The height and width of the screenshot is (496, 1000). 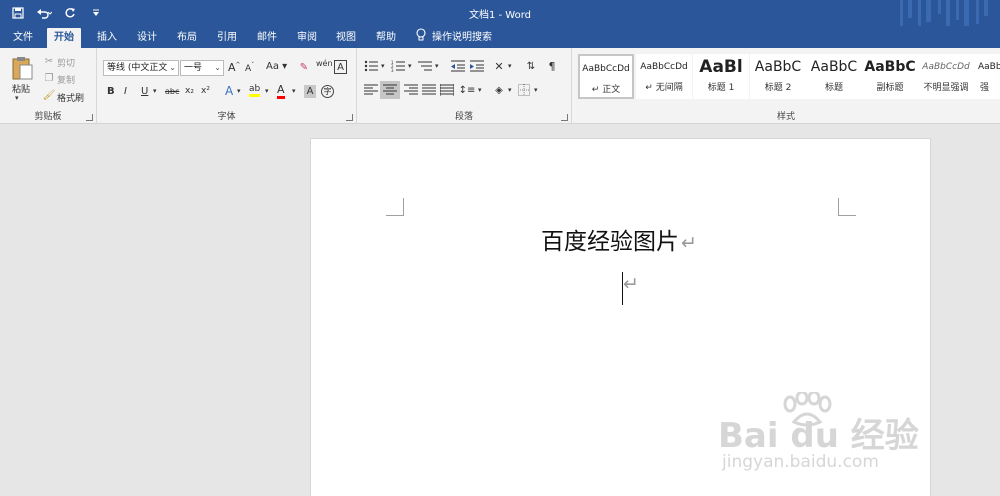 I want to click on cut-button: 剪切, so click(x=66, y=62).